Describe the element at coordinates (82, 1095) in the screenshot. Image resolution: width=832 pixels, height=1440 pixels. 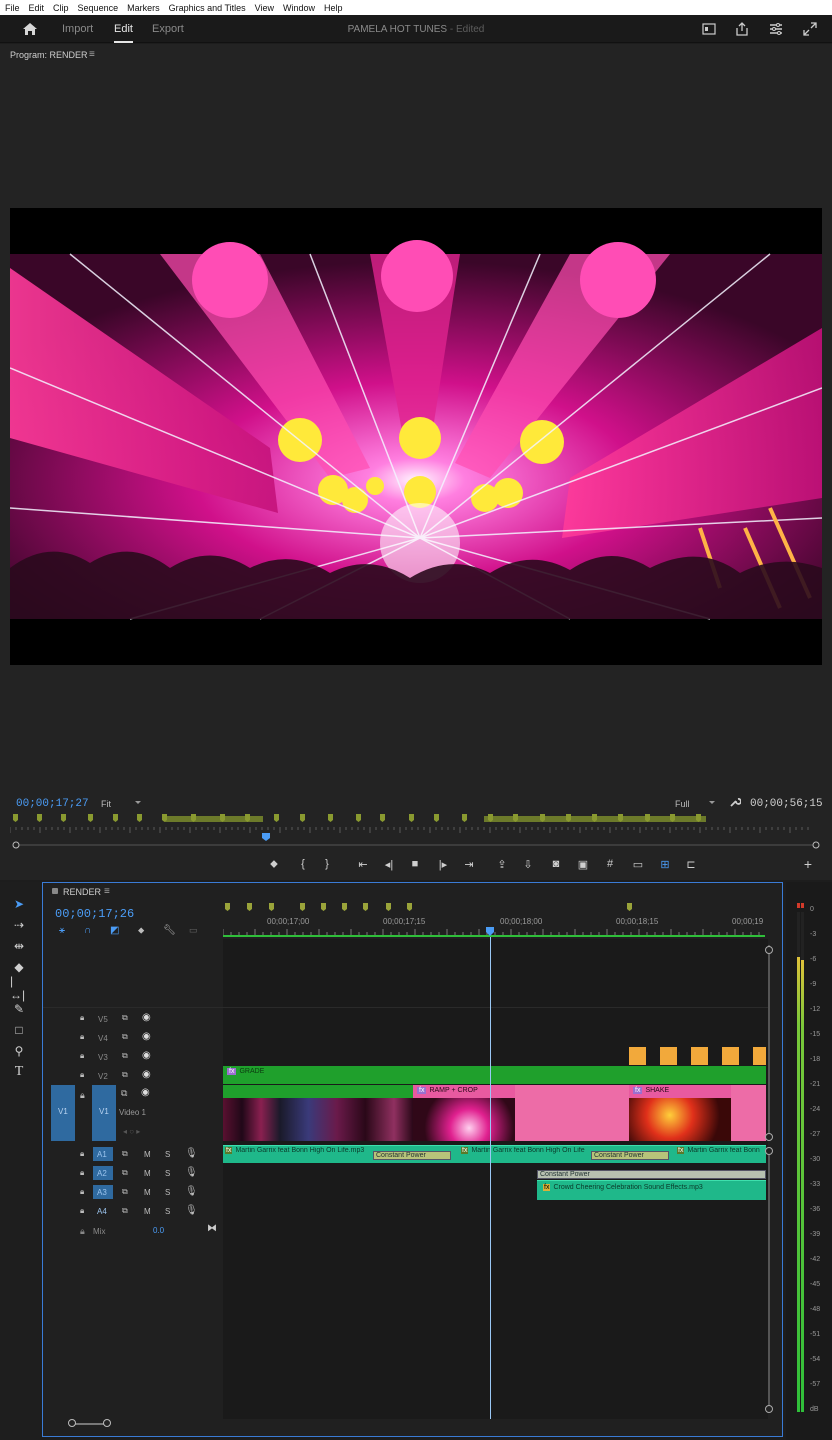
I see `v1-lock-icon: 🔒︎` at that location.